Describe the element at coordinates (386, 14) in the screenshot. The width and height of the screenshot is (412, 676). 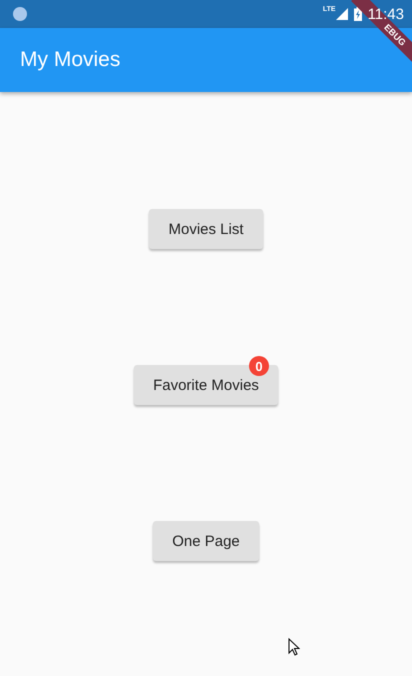
I see `clock-time: 11:43` at that location.